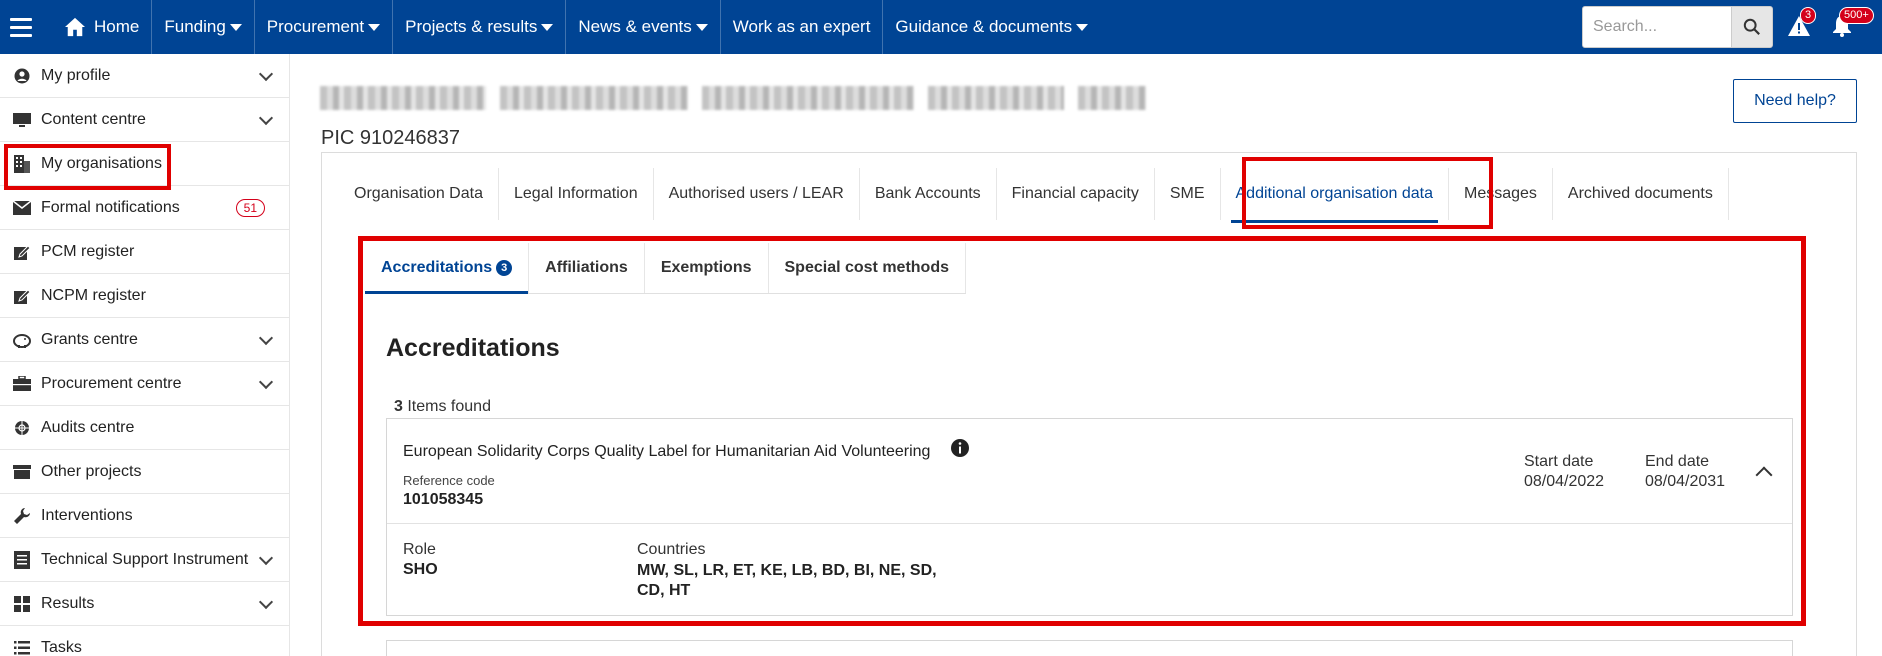  What do you see at coordinates (1641, 194) in the screenshot?
I see `tab-archived-documents: Archived documents` at bounding box center [1641, 194].